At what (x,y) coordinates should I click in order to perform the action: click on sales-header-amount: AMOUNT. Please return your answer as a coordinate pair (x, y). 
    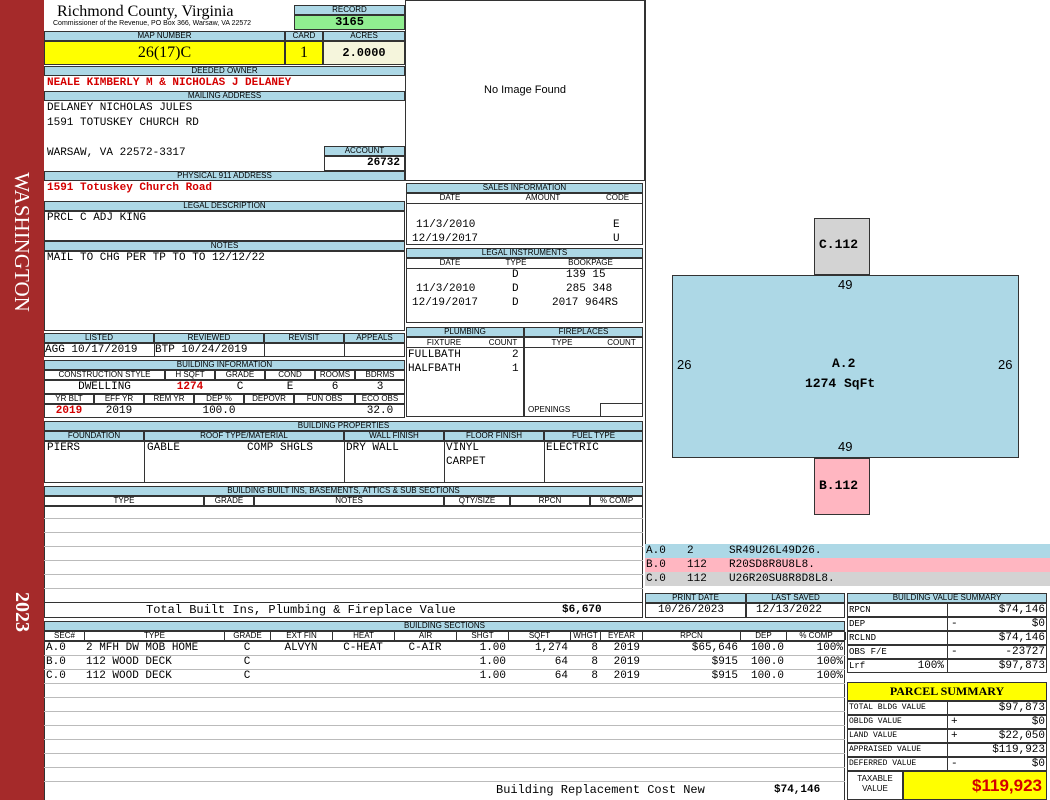
    Looking at the image, I should click on (543, 197).